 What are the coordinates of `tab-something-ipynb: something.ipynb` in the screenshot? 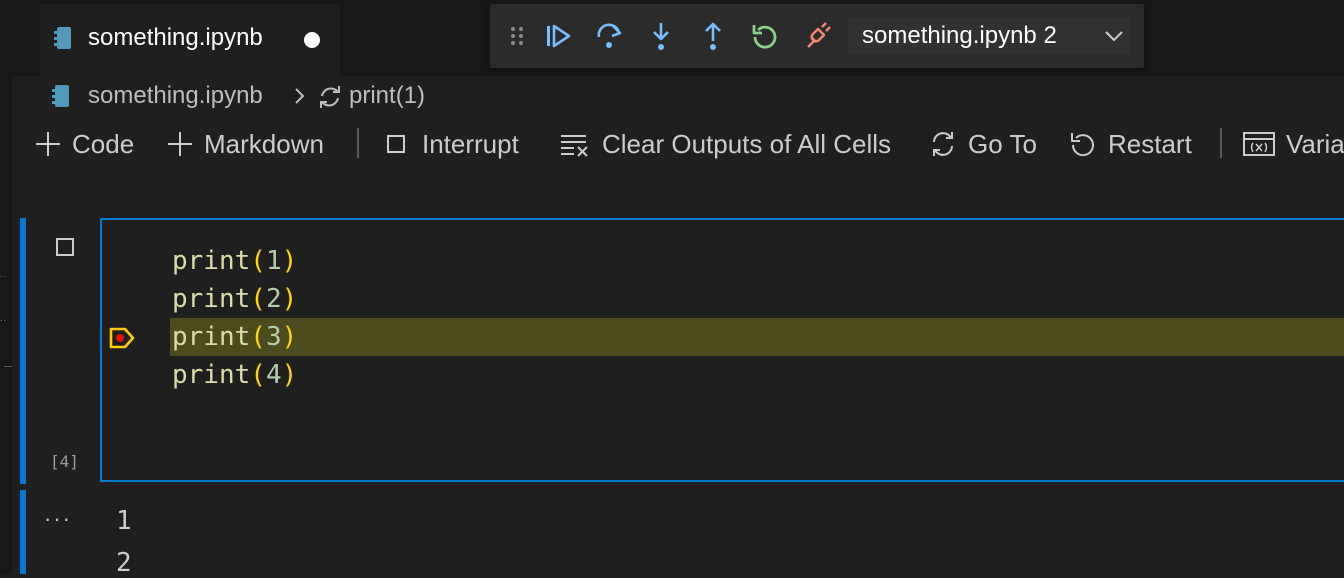 It's located at (190, 40).